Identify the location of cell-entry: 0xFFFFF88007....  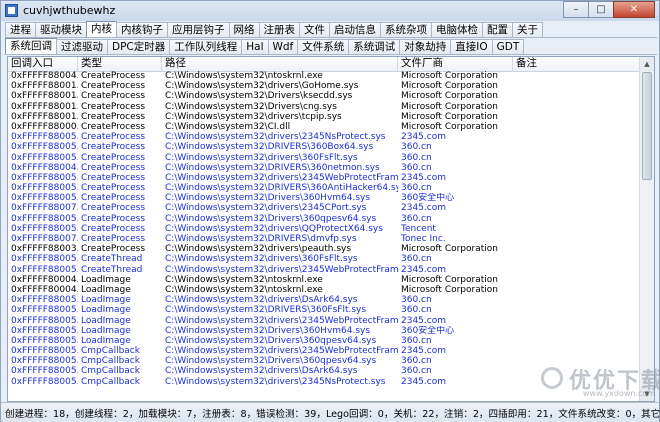
(44, 239).